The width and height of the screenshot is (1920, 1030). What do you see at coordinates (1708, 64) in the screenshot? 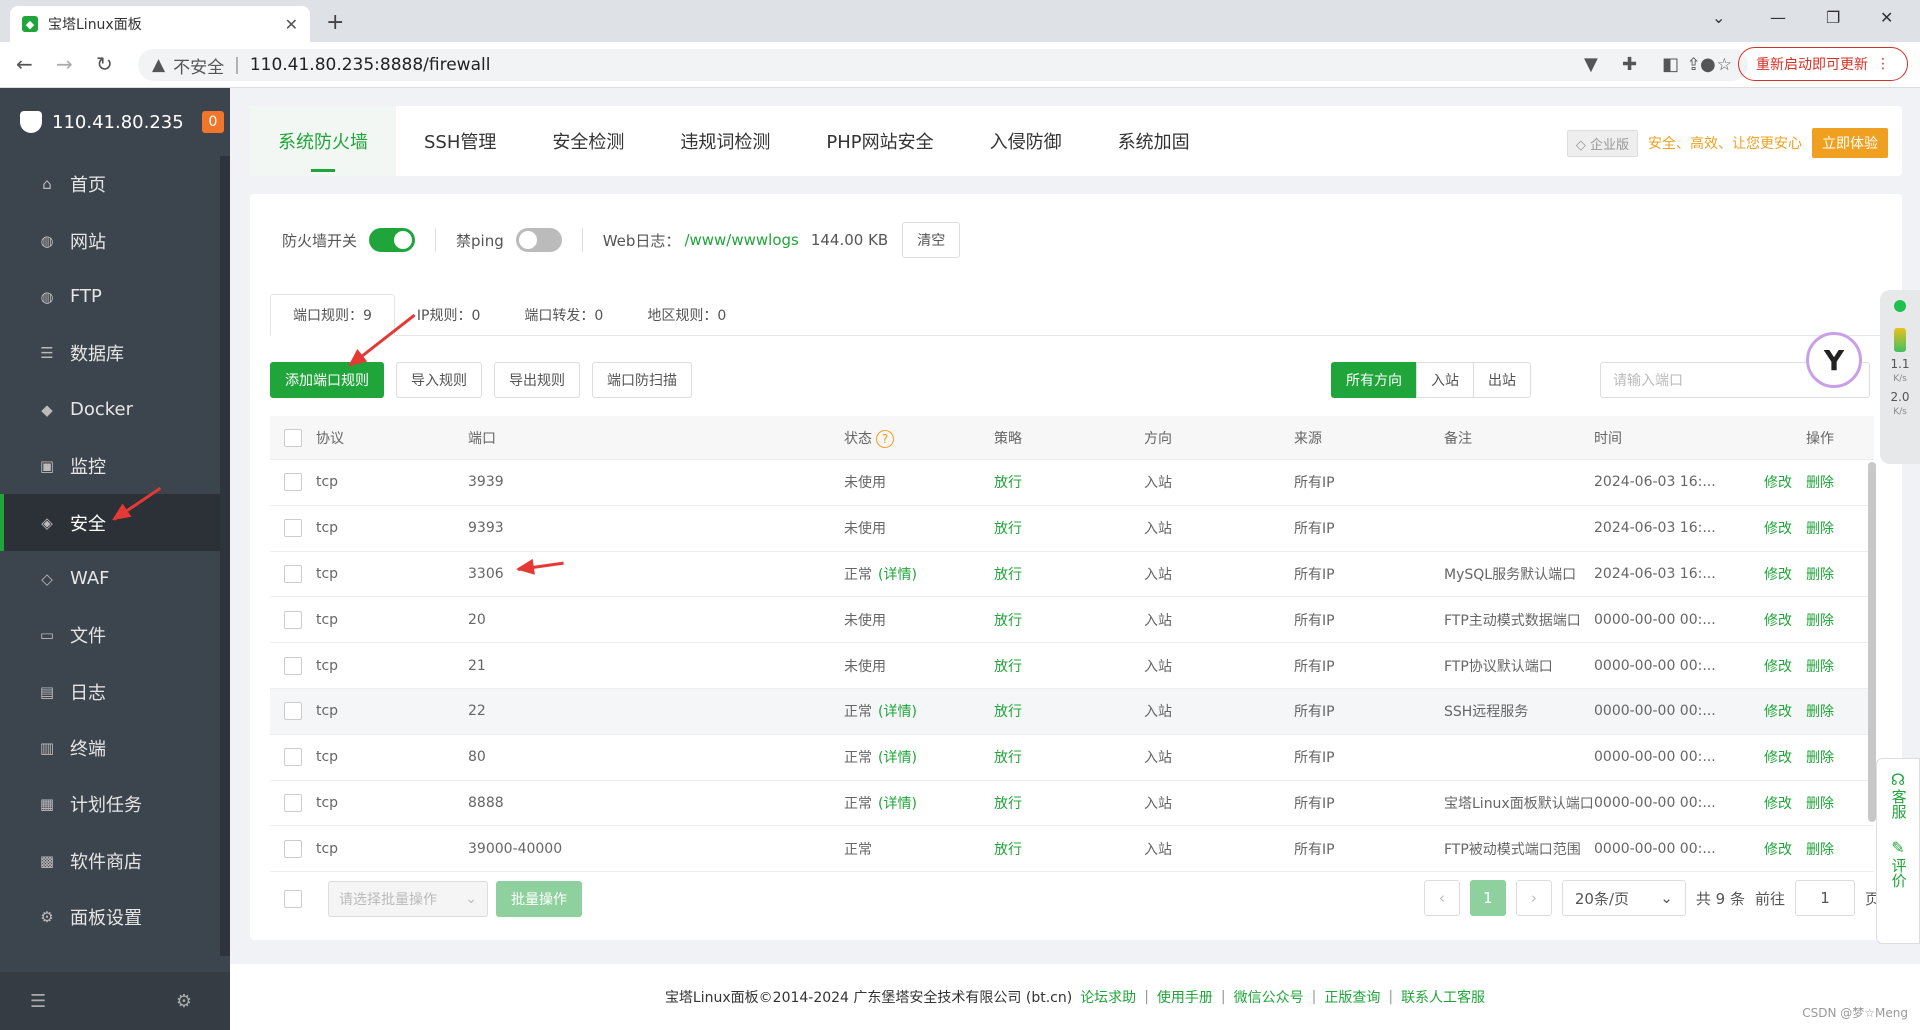
I see `profile-icon: ●` at bounding box center [1708, 64].